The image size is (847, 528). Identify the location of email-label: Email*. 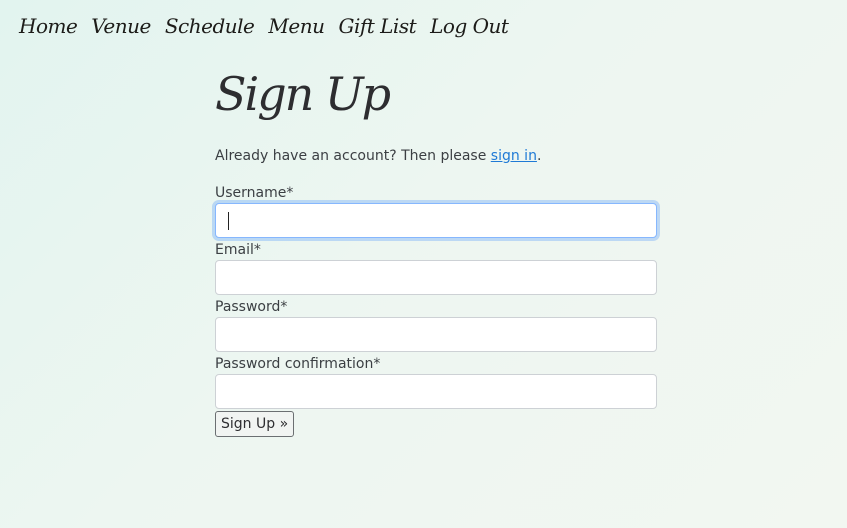
(238, 250).